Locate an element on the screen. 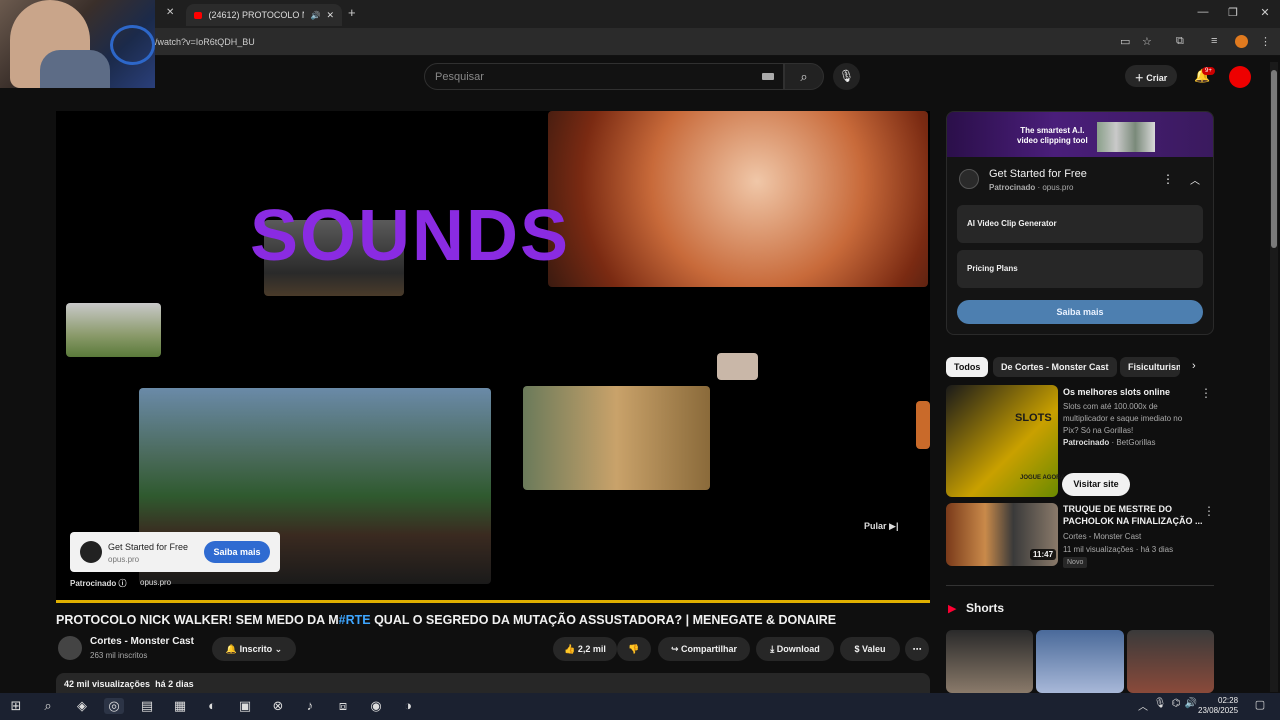 The width and height of the screenshot is (1280, 720). steam-icon: ◐ is located at coordinates (212, 705).